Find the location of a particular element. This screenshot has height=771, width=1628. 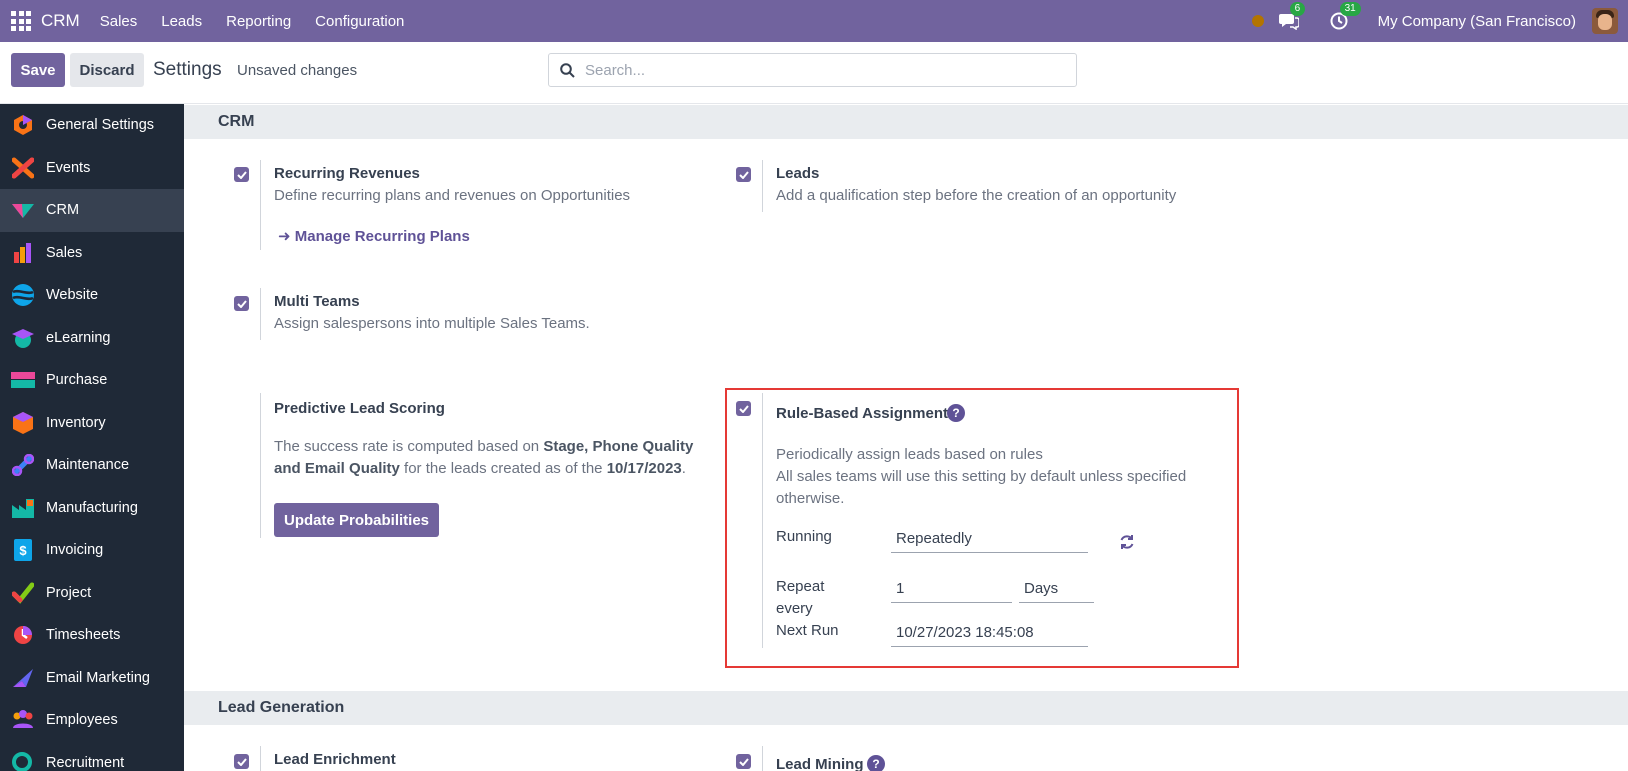

lead-mining-title: Lead Mining is located at coordinates (820, 763).